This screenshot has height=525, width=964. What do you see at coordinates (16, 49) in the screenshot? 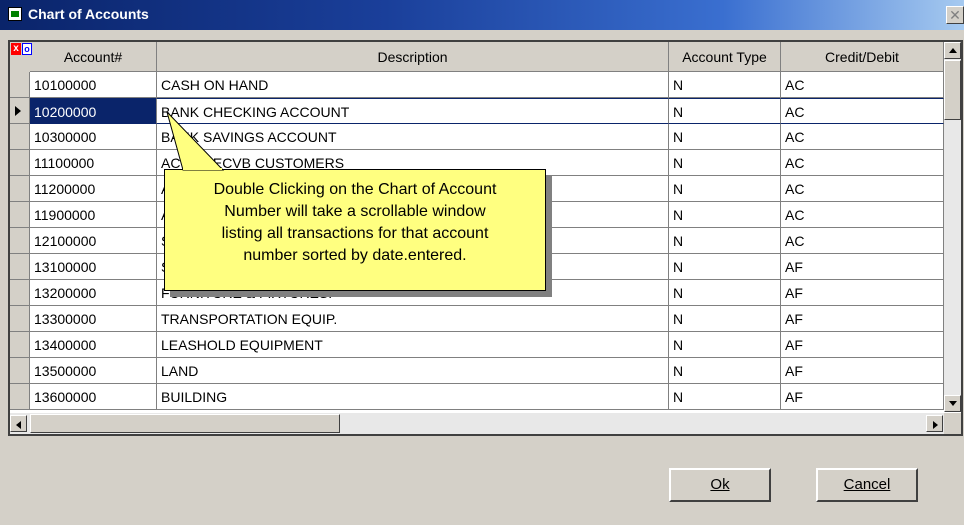
I see `delete-row-icon: x` at bounding box center [16, 49].